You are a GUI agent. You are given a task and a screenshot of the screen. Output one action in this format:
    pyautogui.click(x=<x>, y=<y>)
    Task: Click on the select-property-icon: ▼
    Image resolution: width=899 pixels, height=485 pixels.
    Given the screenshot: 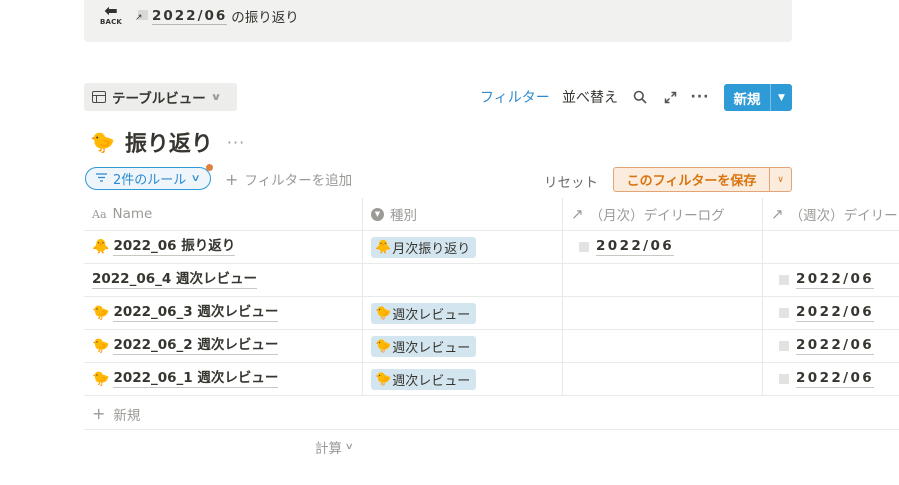 What is the action you would take?
    pyautogui.click(x=377, y=214)
    